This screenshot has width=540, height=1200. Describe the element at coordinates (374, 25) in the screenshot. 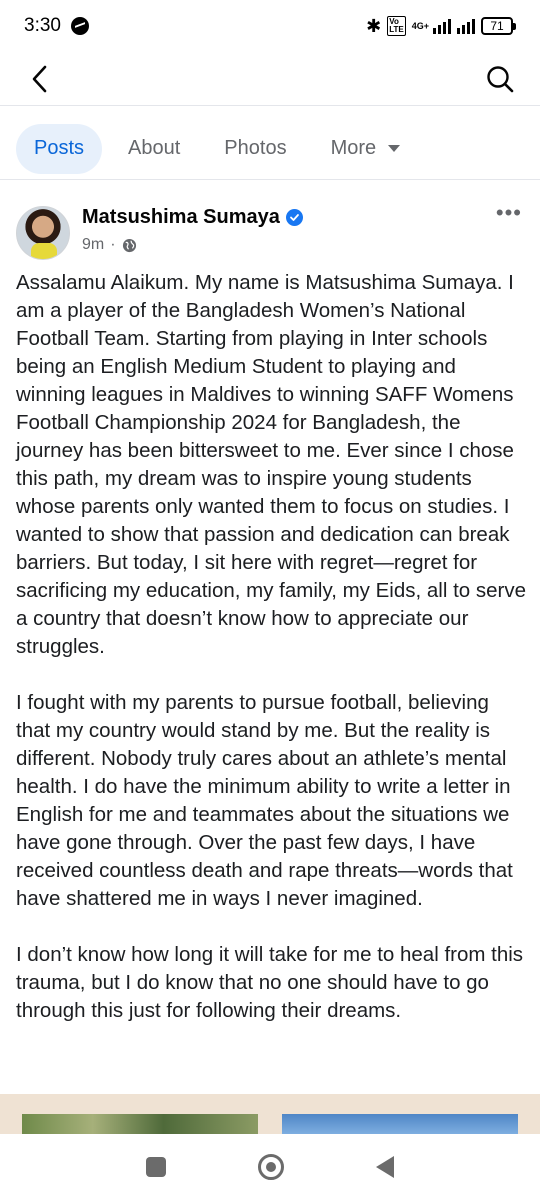

I see `bluetooth-icon: ✱` at that location.